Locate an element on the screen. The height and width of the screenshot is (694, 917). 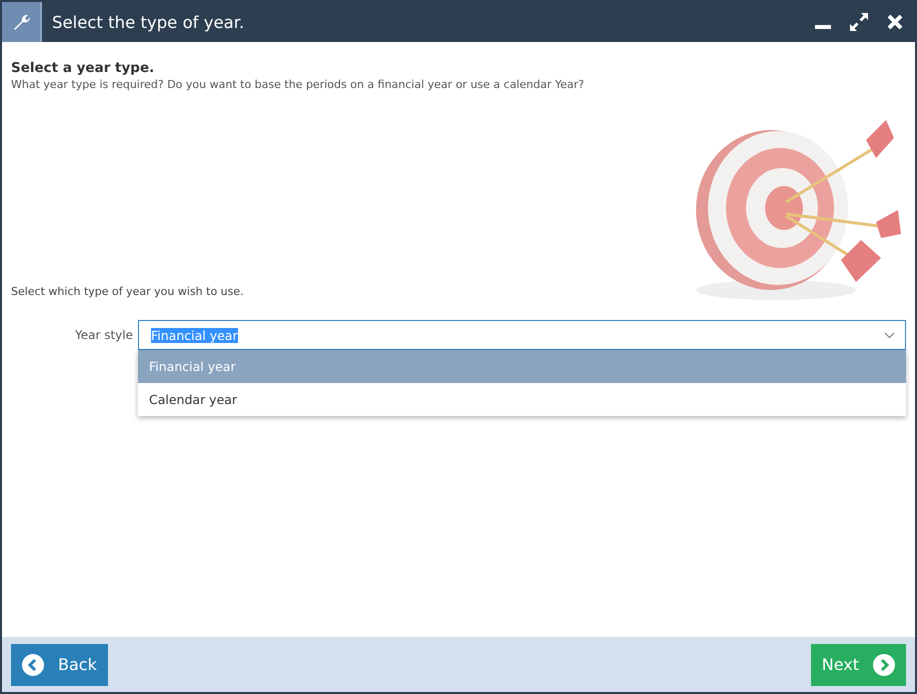
back-button: Back is located at coordinates (59, 665).